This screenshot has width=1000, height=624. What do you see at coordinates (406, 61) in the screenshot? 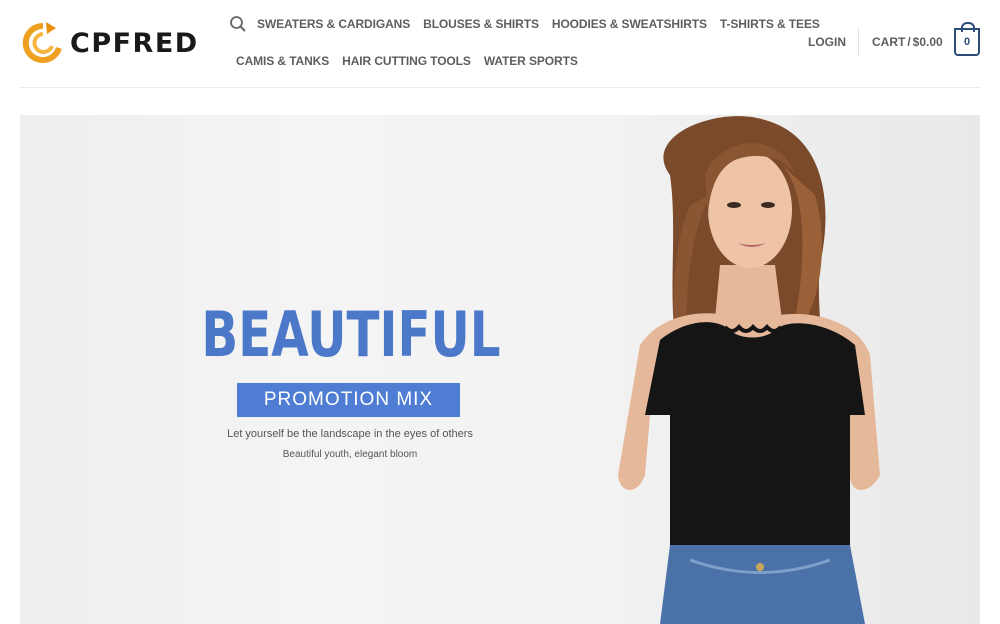
I see `nav-item-hair-cutting-tools: HAIR CUTTING TOOLS` at bounding box center [406, 61].